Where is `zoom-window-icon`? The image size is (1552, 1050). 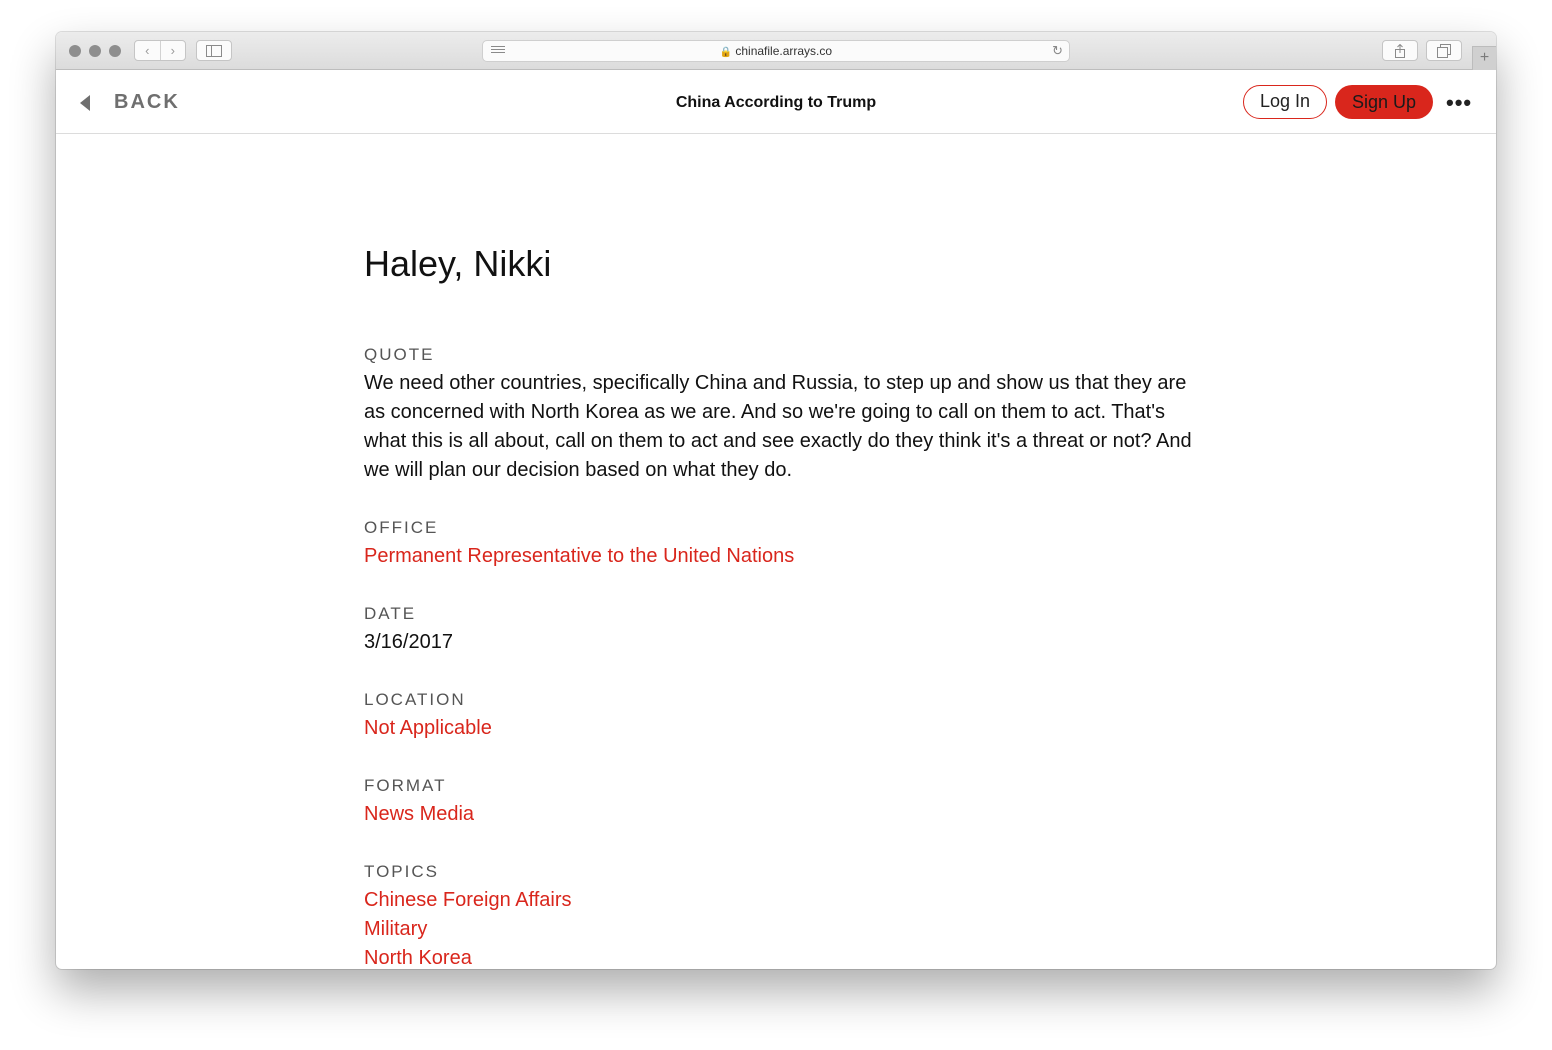
zoom-window-icon is located at coordinates (115, 51).